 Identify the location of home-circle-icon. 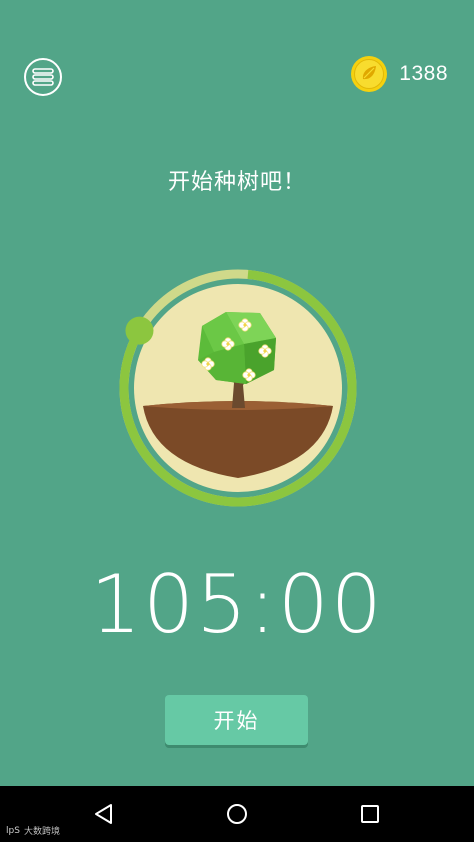
(237, 814).